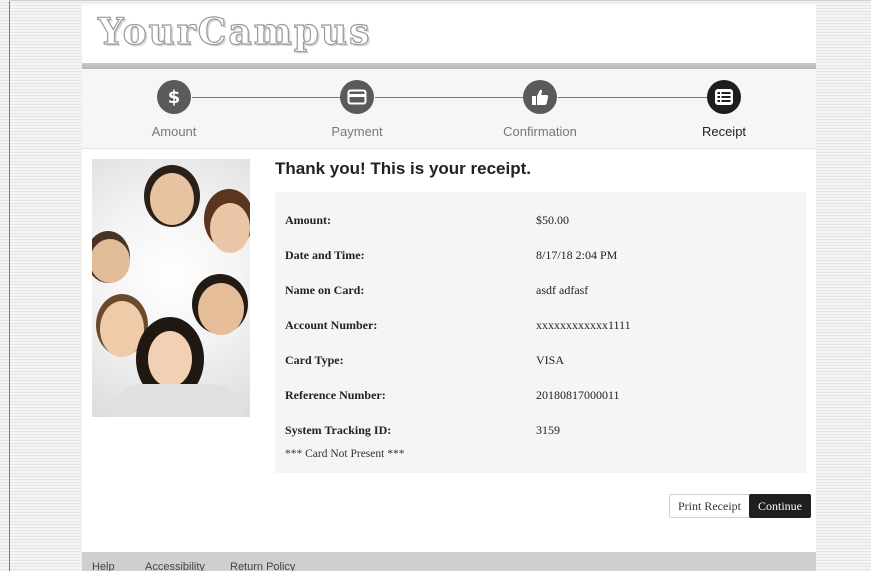  What do you see at coordinates (335, 395) in the screenshot?
I see `row-label: Reference Number:` at bounding box center [335, 395].